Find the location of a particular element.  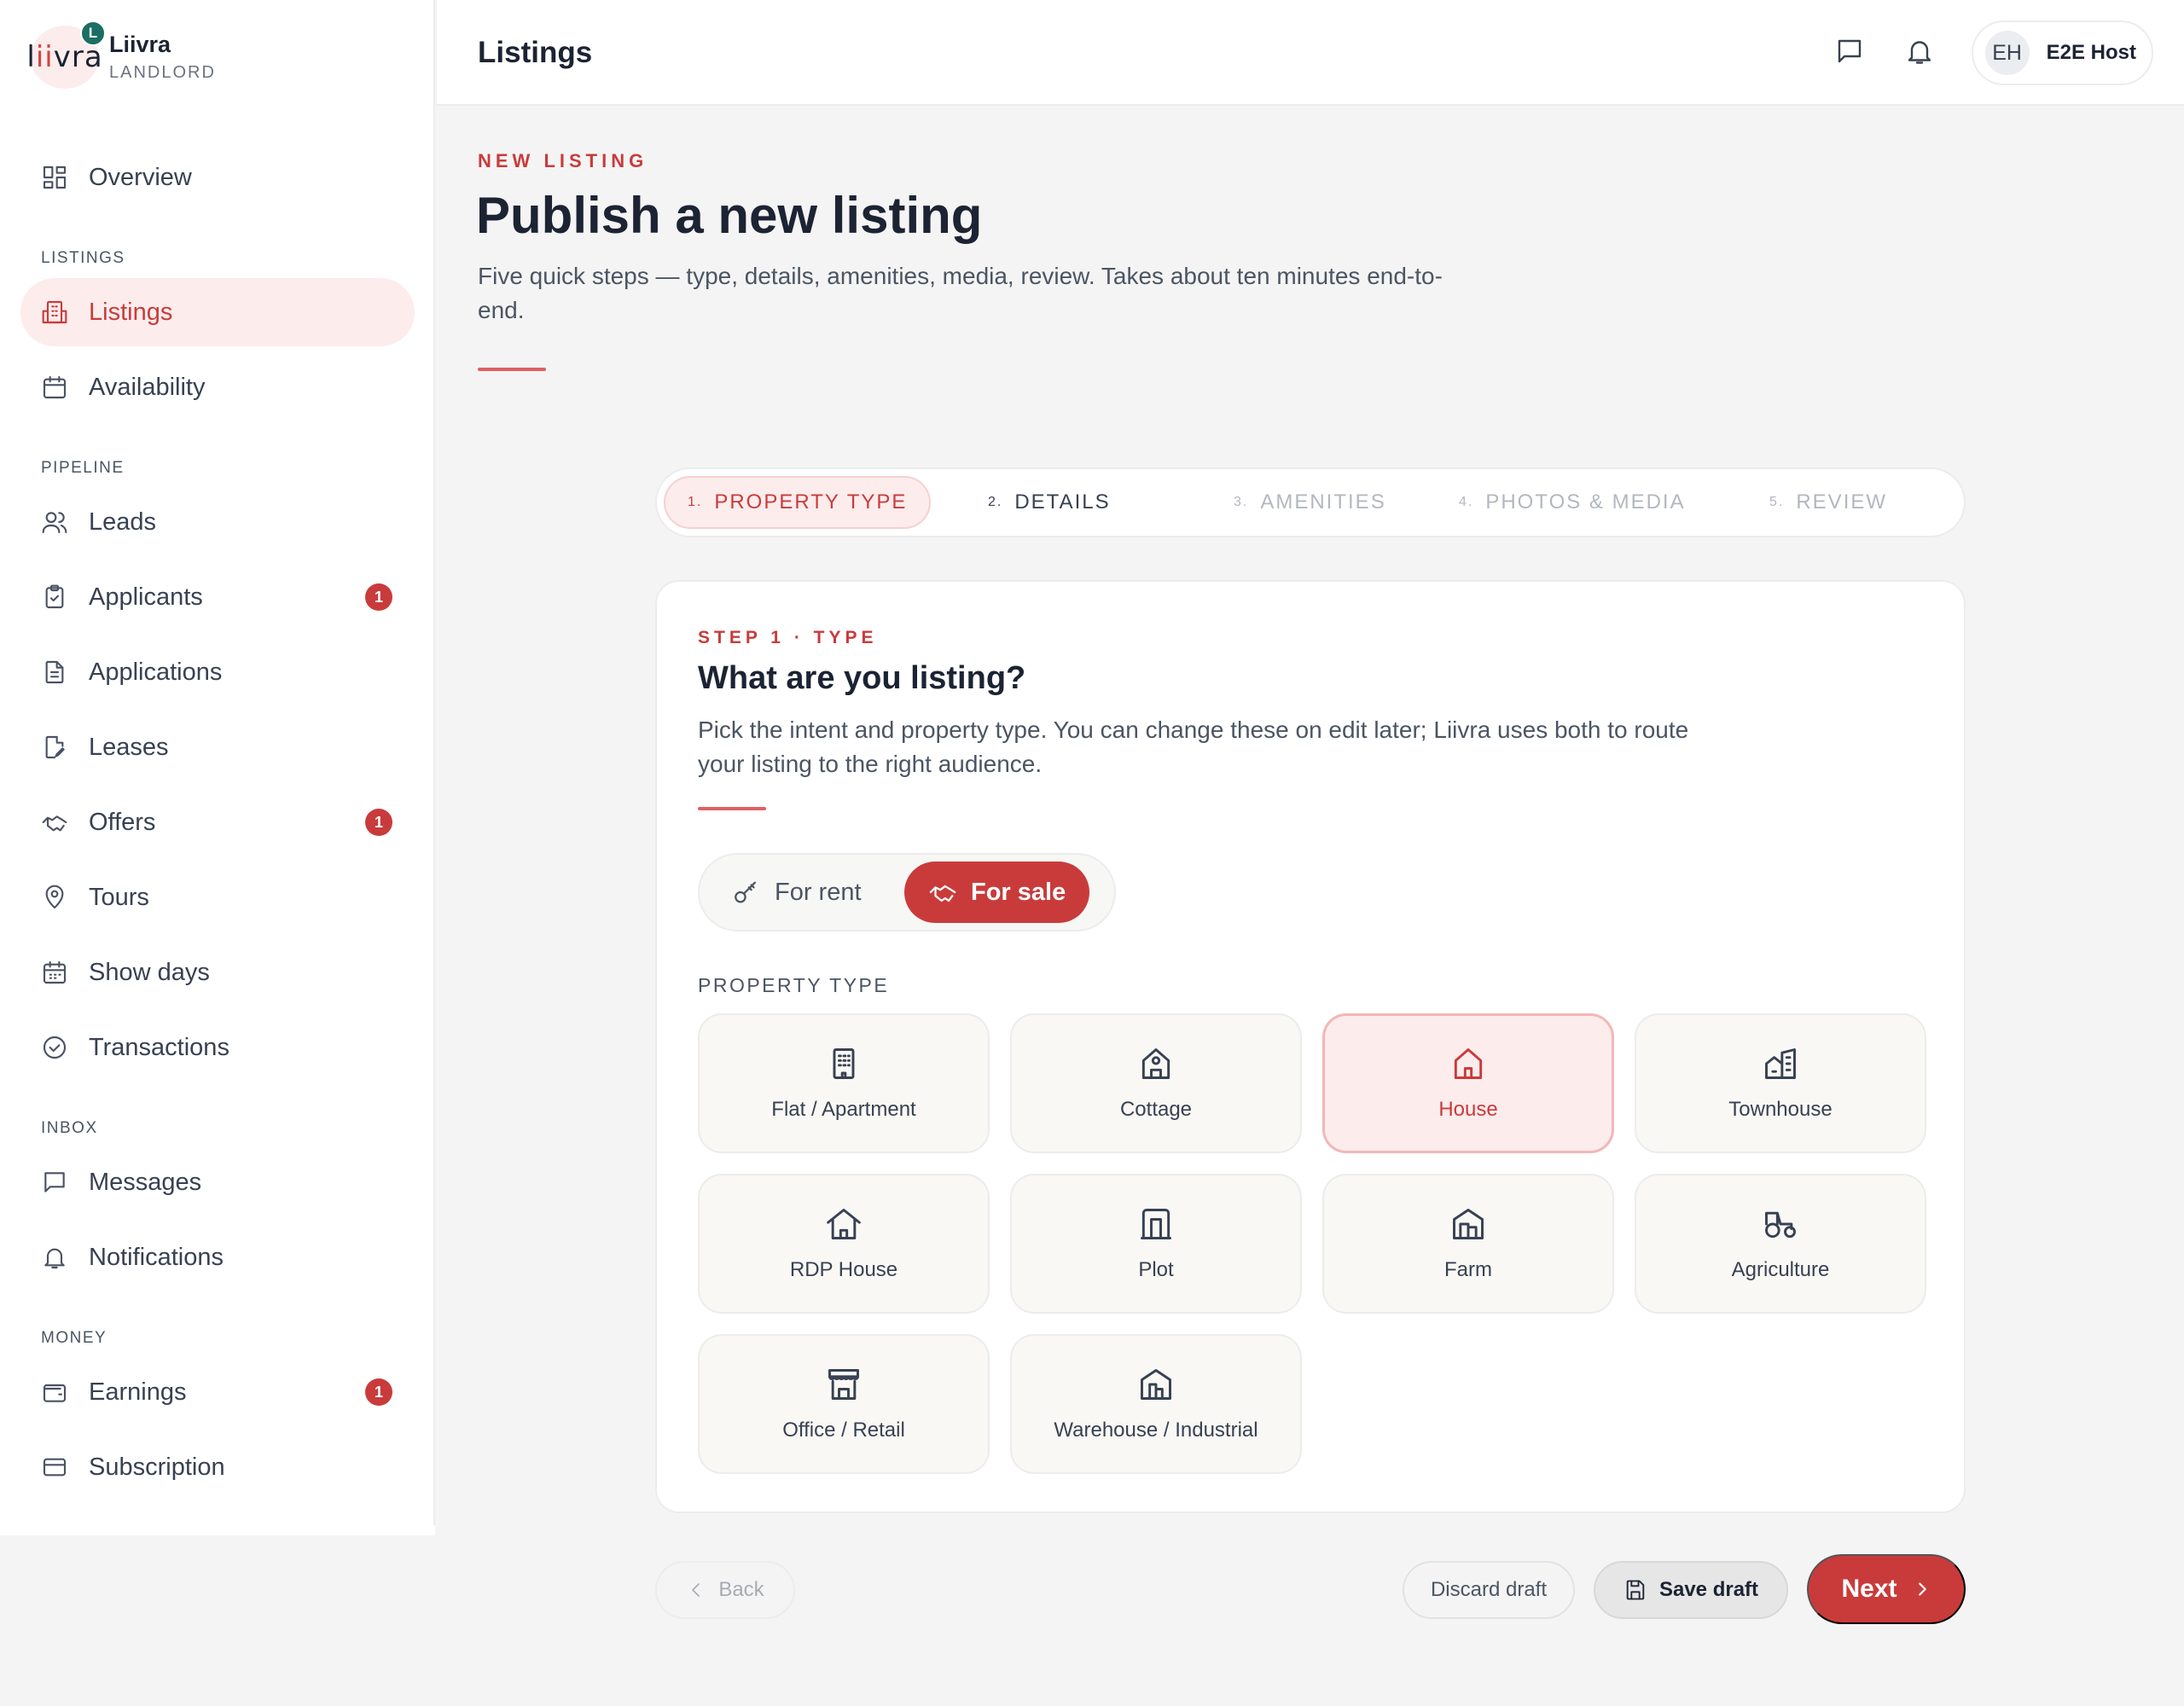

dashboard-icon is located at coordinates (54, 177).